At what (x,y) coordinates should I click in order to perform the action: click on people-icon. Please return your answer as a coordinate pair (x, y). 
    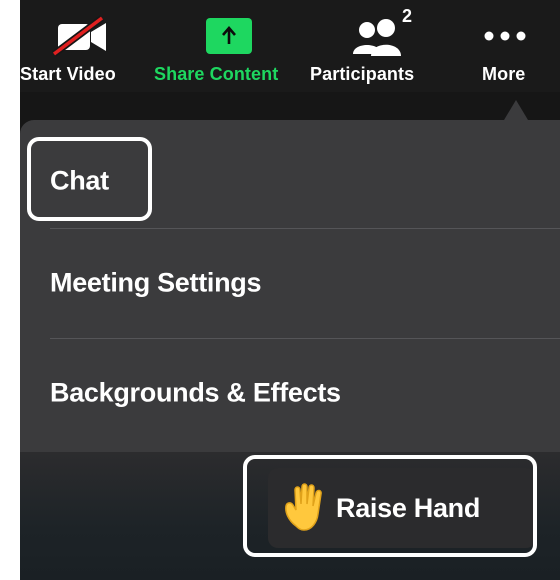
    Looking at the image, I should click on (377, 37).